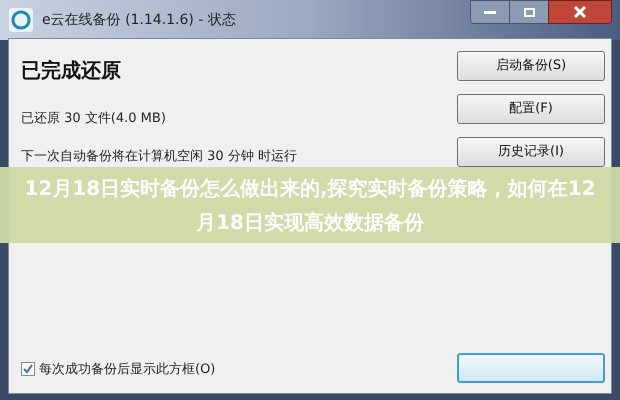 The width and height of the screenshot is (620, 400). I want to click on checkbox-label: 每次成功备份后显示此方框(O), so click(127, 369).